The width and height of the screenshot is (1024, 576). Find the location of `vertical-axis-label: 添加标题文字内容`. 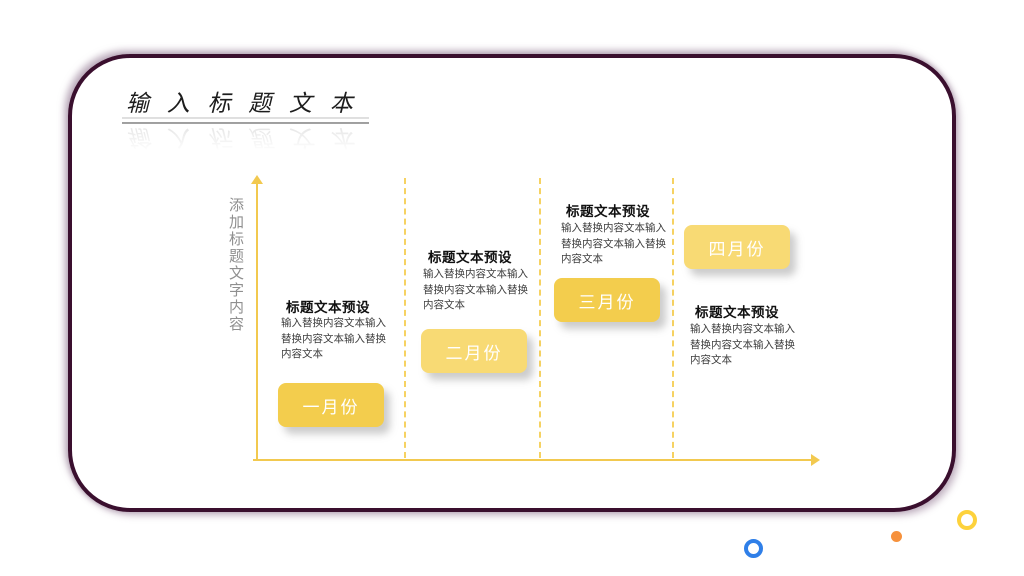

vertical-axis-label: 添加标题文字内容 is located at coordinates (235, 265).